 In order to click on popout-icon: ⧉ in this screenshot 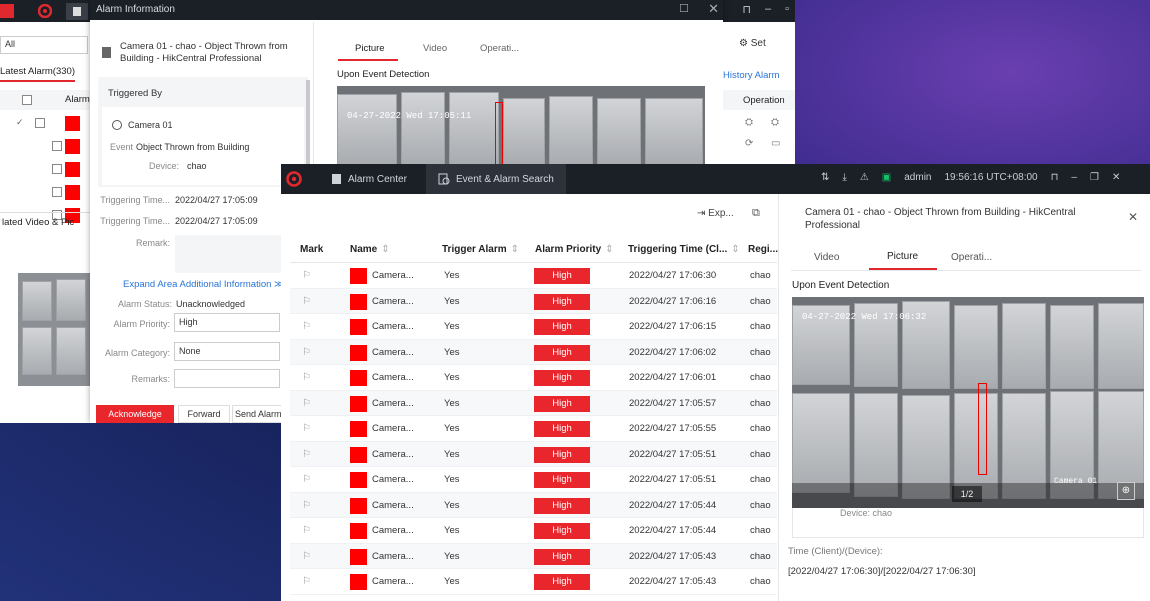, I will do `click(756, 213)`.